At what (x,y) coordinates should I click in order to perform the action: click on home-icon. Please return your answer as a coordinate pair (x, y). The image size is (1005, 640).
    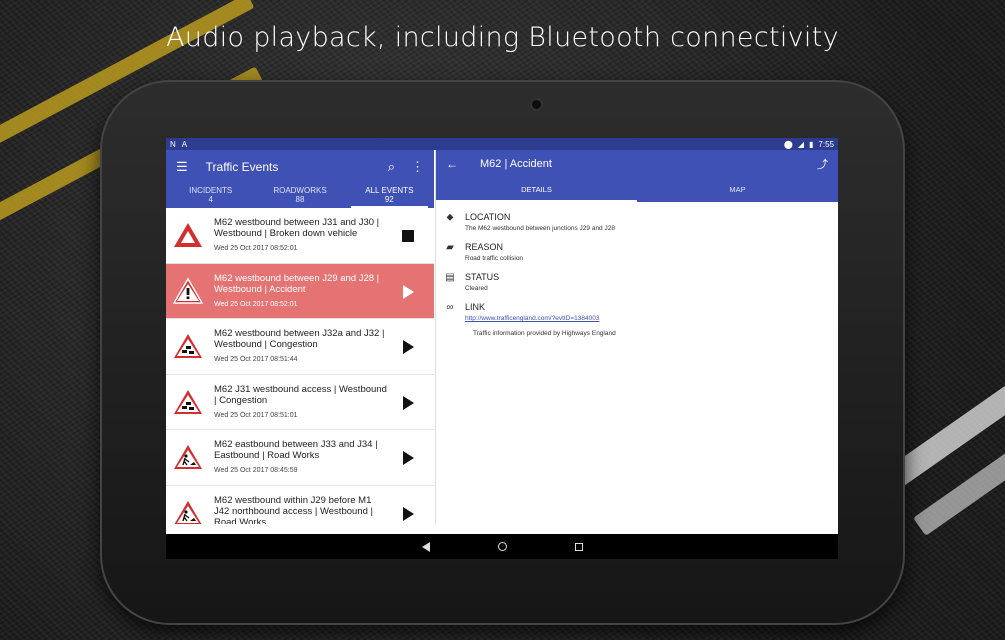
    Looking at the image, I should click on (502, 546).